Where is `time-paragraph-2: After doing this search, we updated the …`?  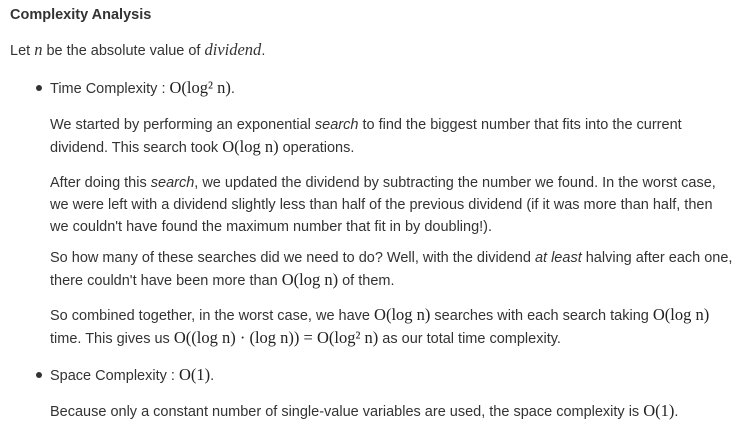
time-paragraph-2: After doing this search, we updated the … is located at coordinates (383, 205).